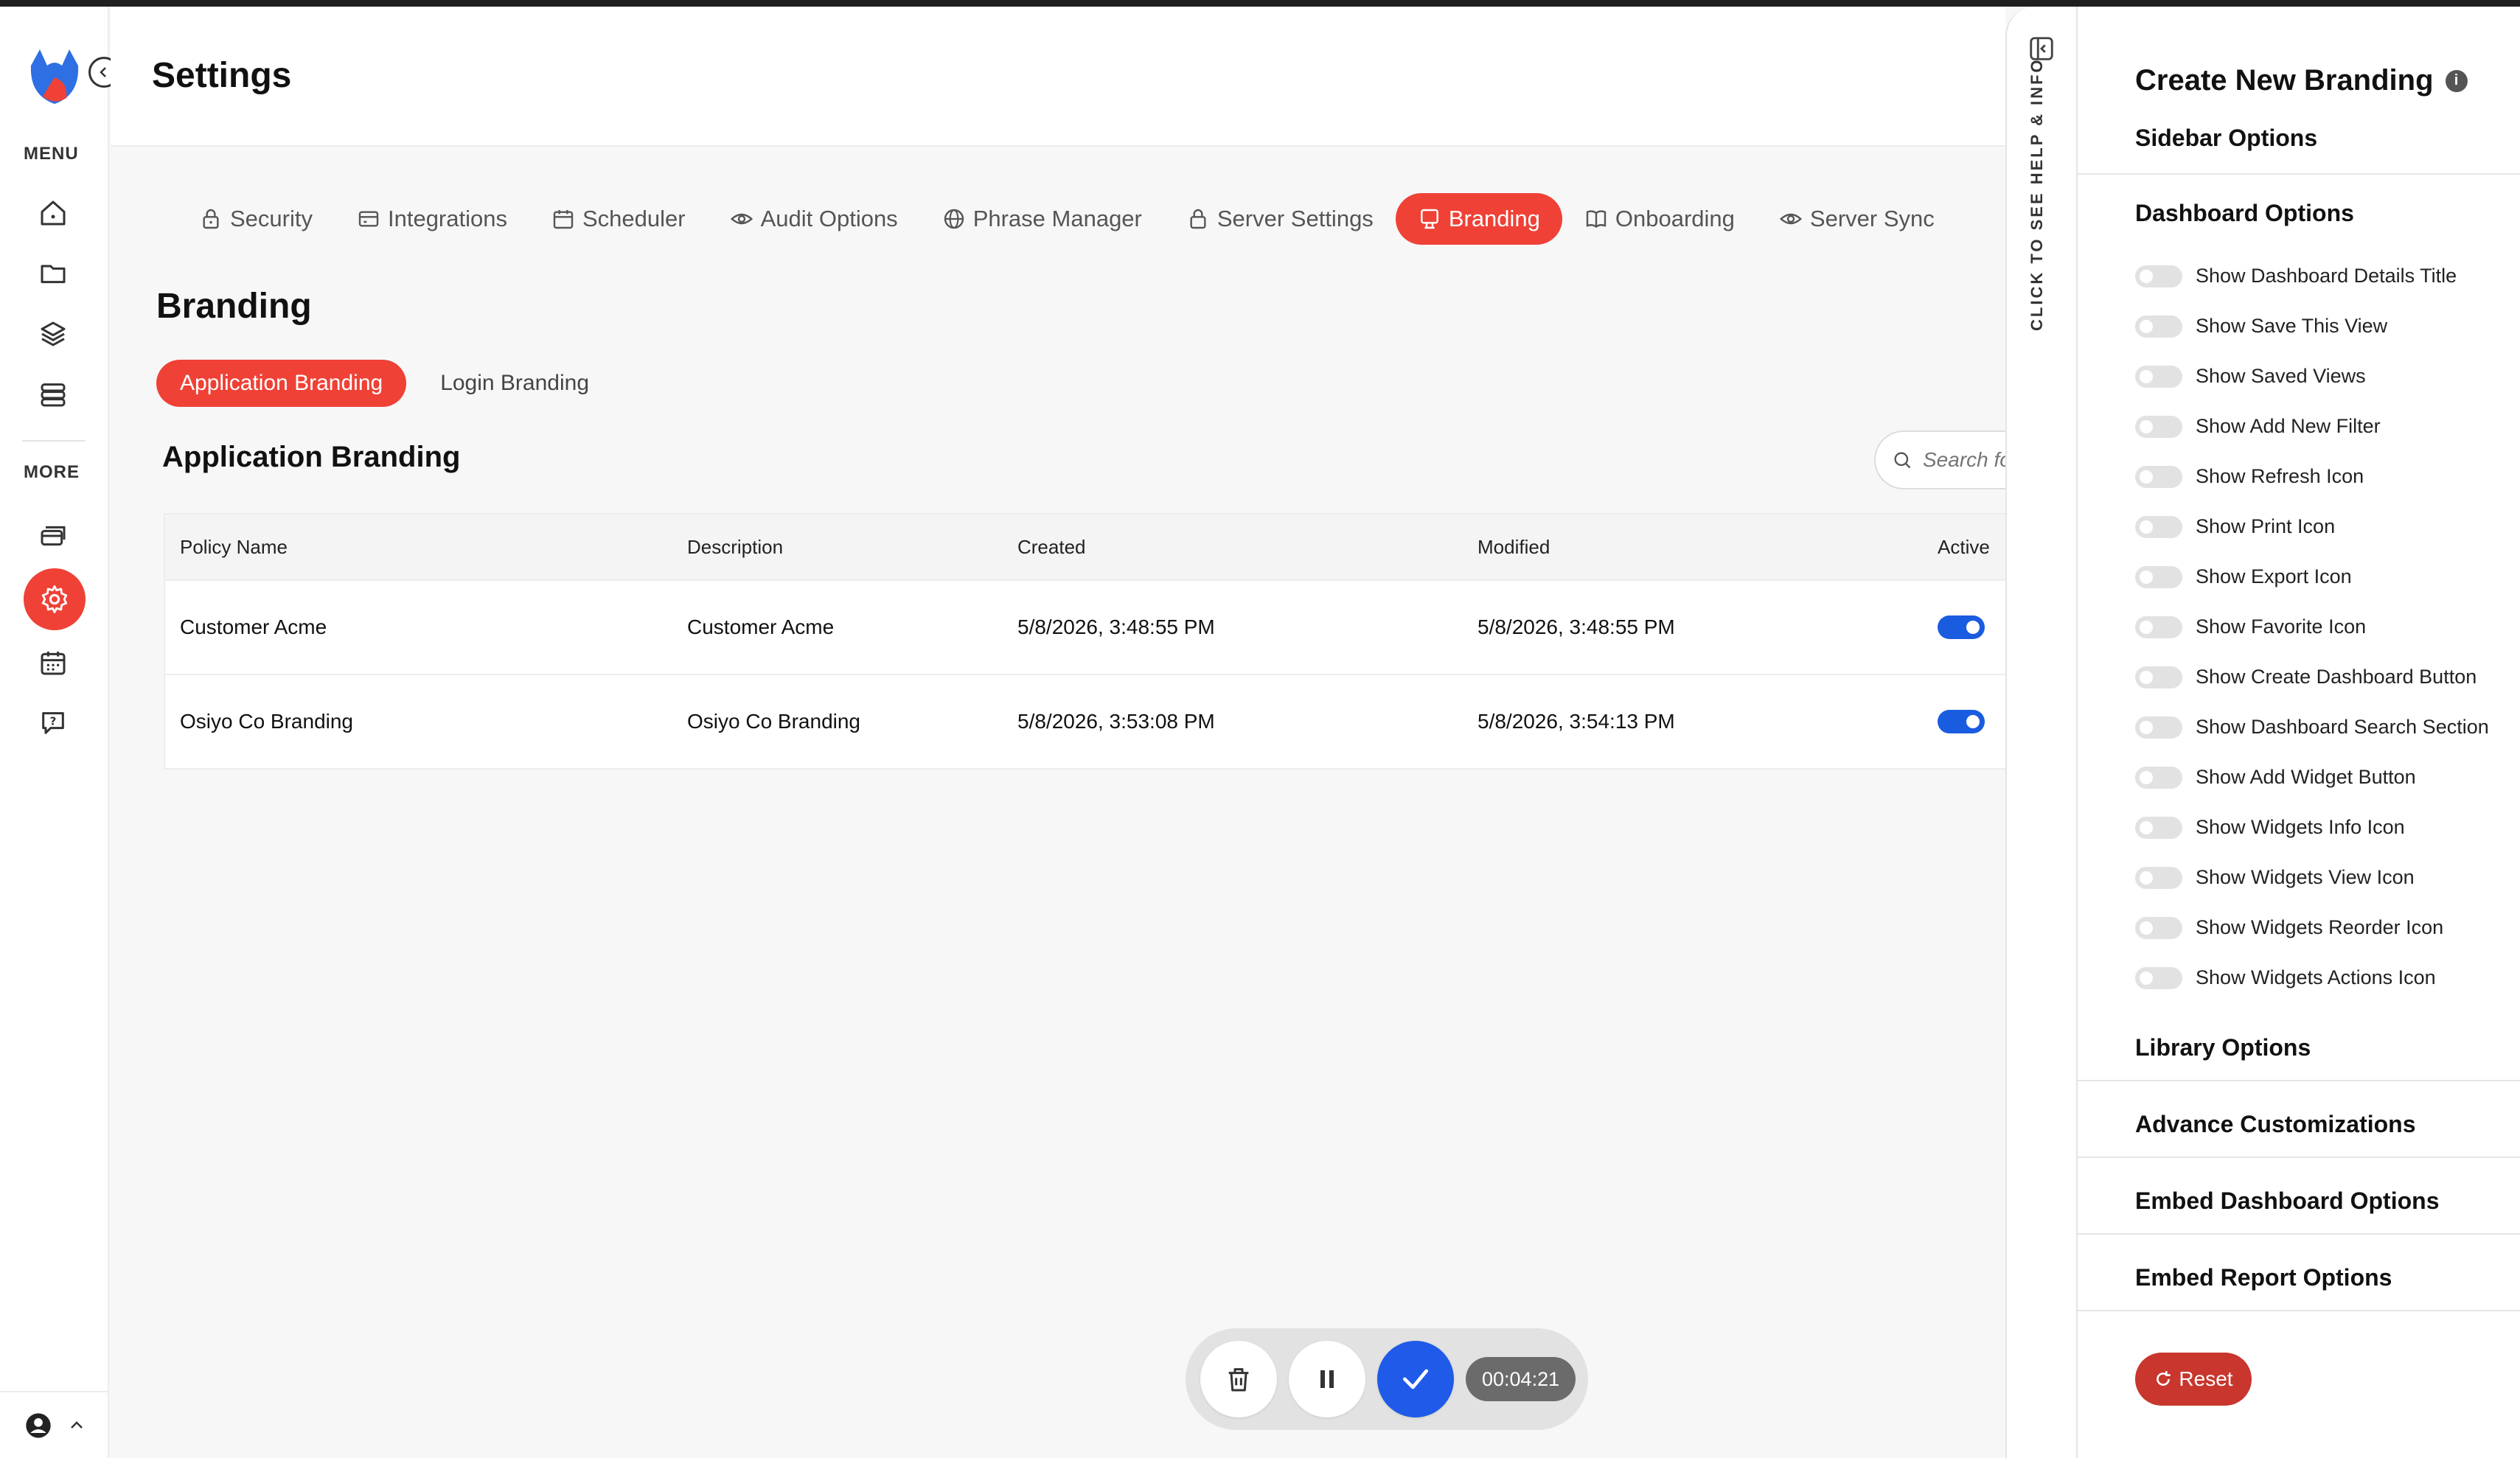 The width and height of the screenshot is (2520, 1458). What do you see at coordinates (954, 219) in the screenshot?
I see `globe-icon` at bounding box center [954, 219].